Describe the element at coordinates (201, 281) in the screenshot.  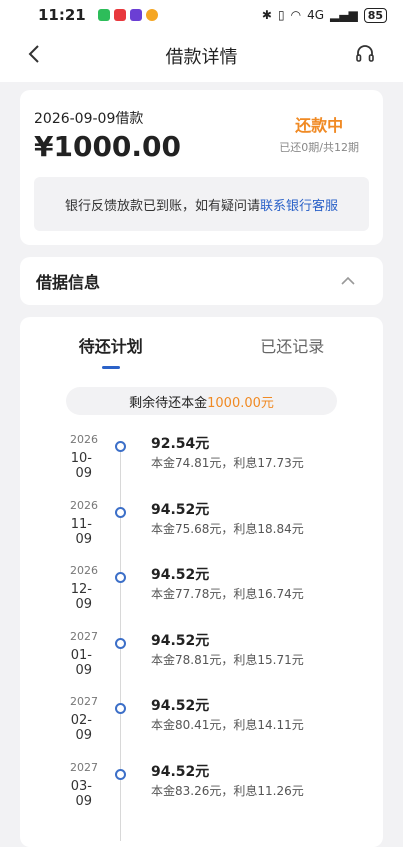
I see `loan-info-section: 借据信息` at that location.